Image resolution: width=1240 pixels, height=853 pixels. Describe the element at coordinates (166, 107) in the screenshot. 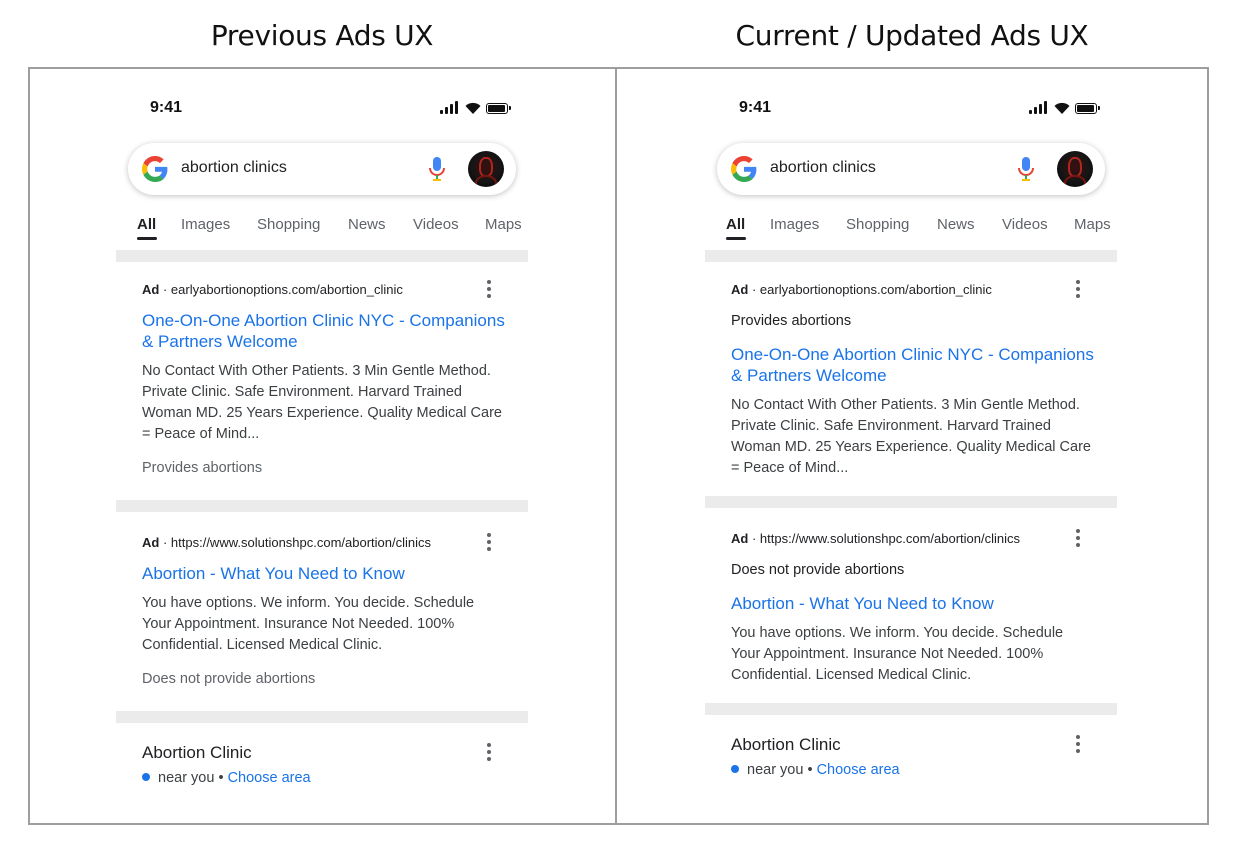

I see `status-time: 9:41` at that location.